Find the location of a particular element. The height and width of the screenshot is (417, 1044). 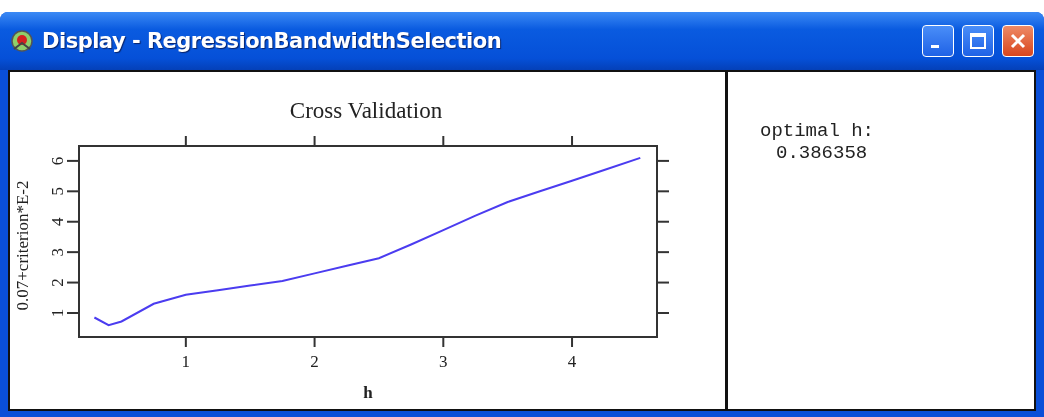

minimize-button is located at coordinates (938, 41).